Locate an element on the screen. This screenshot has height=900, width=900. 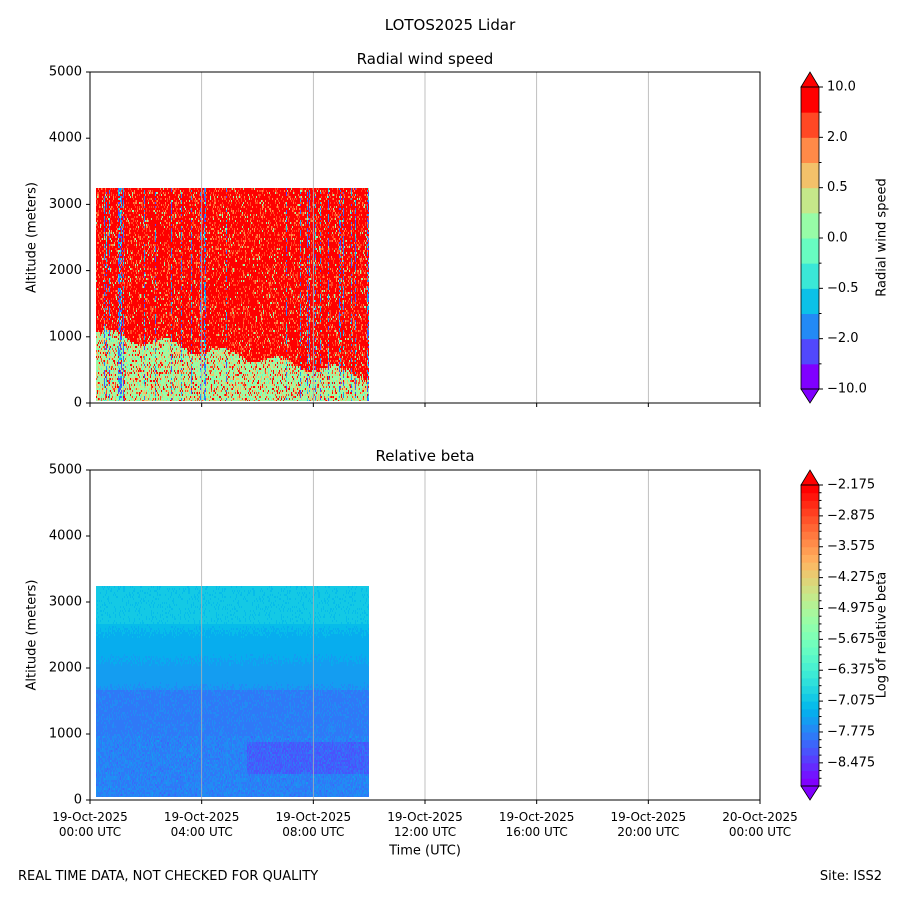
beta-colorbar-ticklabel: −2.875 is located at coordinates (851, 515).